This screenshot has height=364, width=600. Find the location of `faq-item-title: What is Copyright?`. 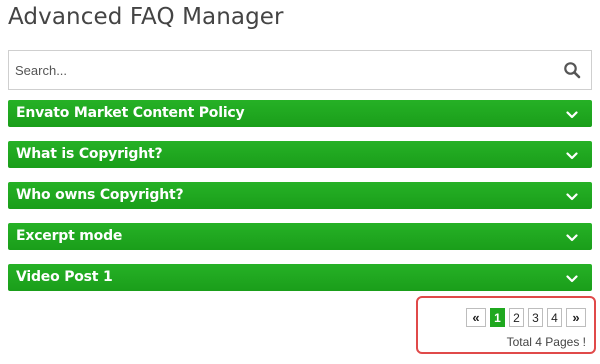

faq-item-title: What is Copyright? is located at coordinates (89, 154).